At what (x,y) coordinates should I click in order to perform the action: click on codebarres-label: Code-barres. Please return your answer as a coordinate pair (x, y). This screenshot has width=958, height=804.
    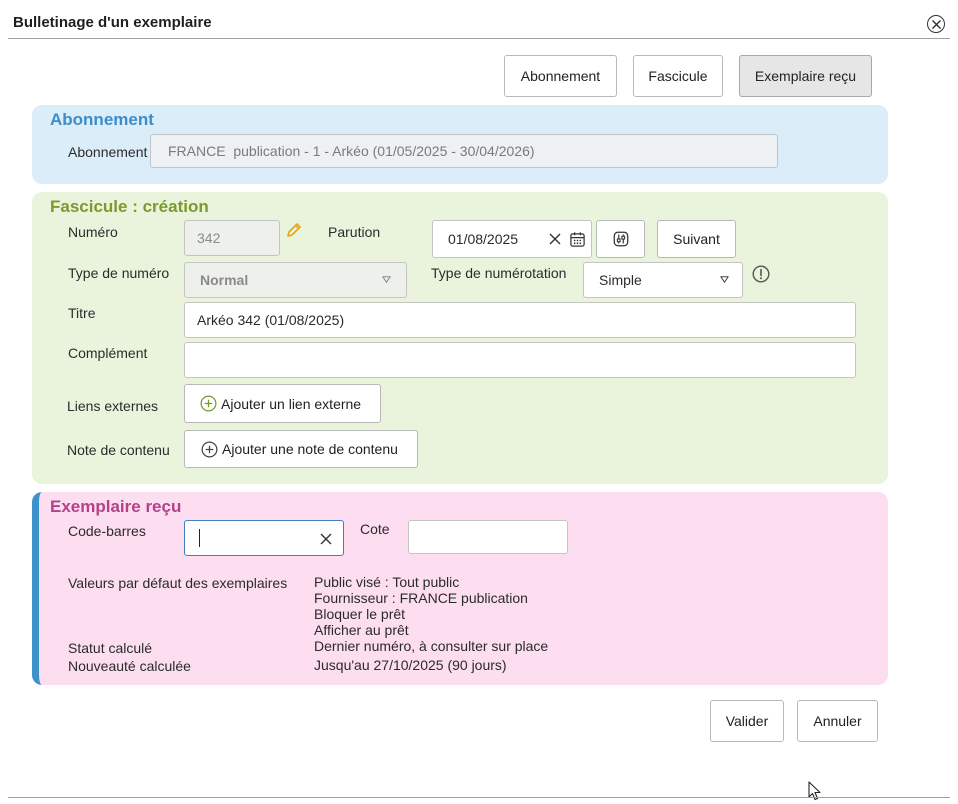
    Looking at the image, I should click on (107, 531).